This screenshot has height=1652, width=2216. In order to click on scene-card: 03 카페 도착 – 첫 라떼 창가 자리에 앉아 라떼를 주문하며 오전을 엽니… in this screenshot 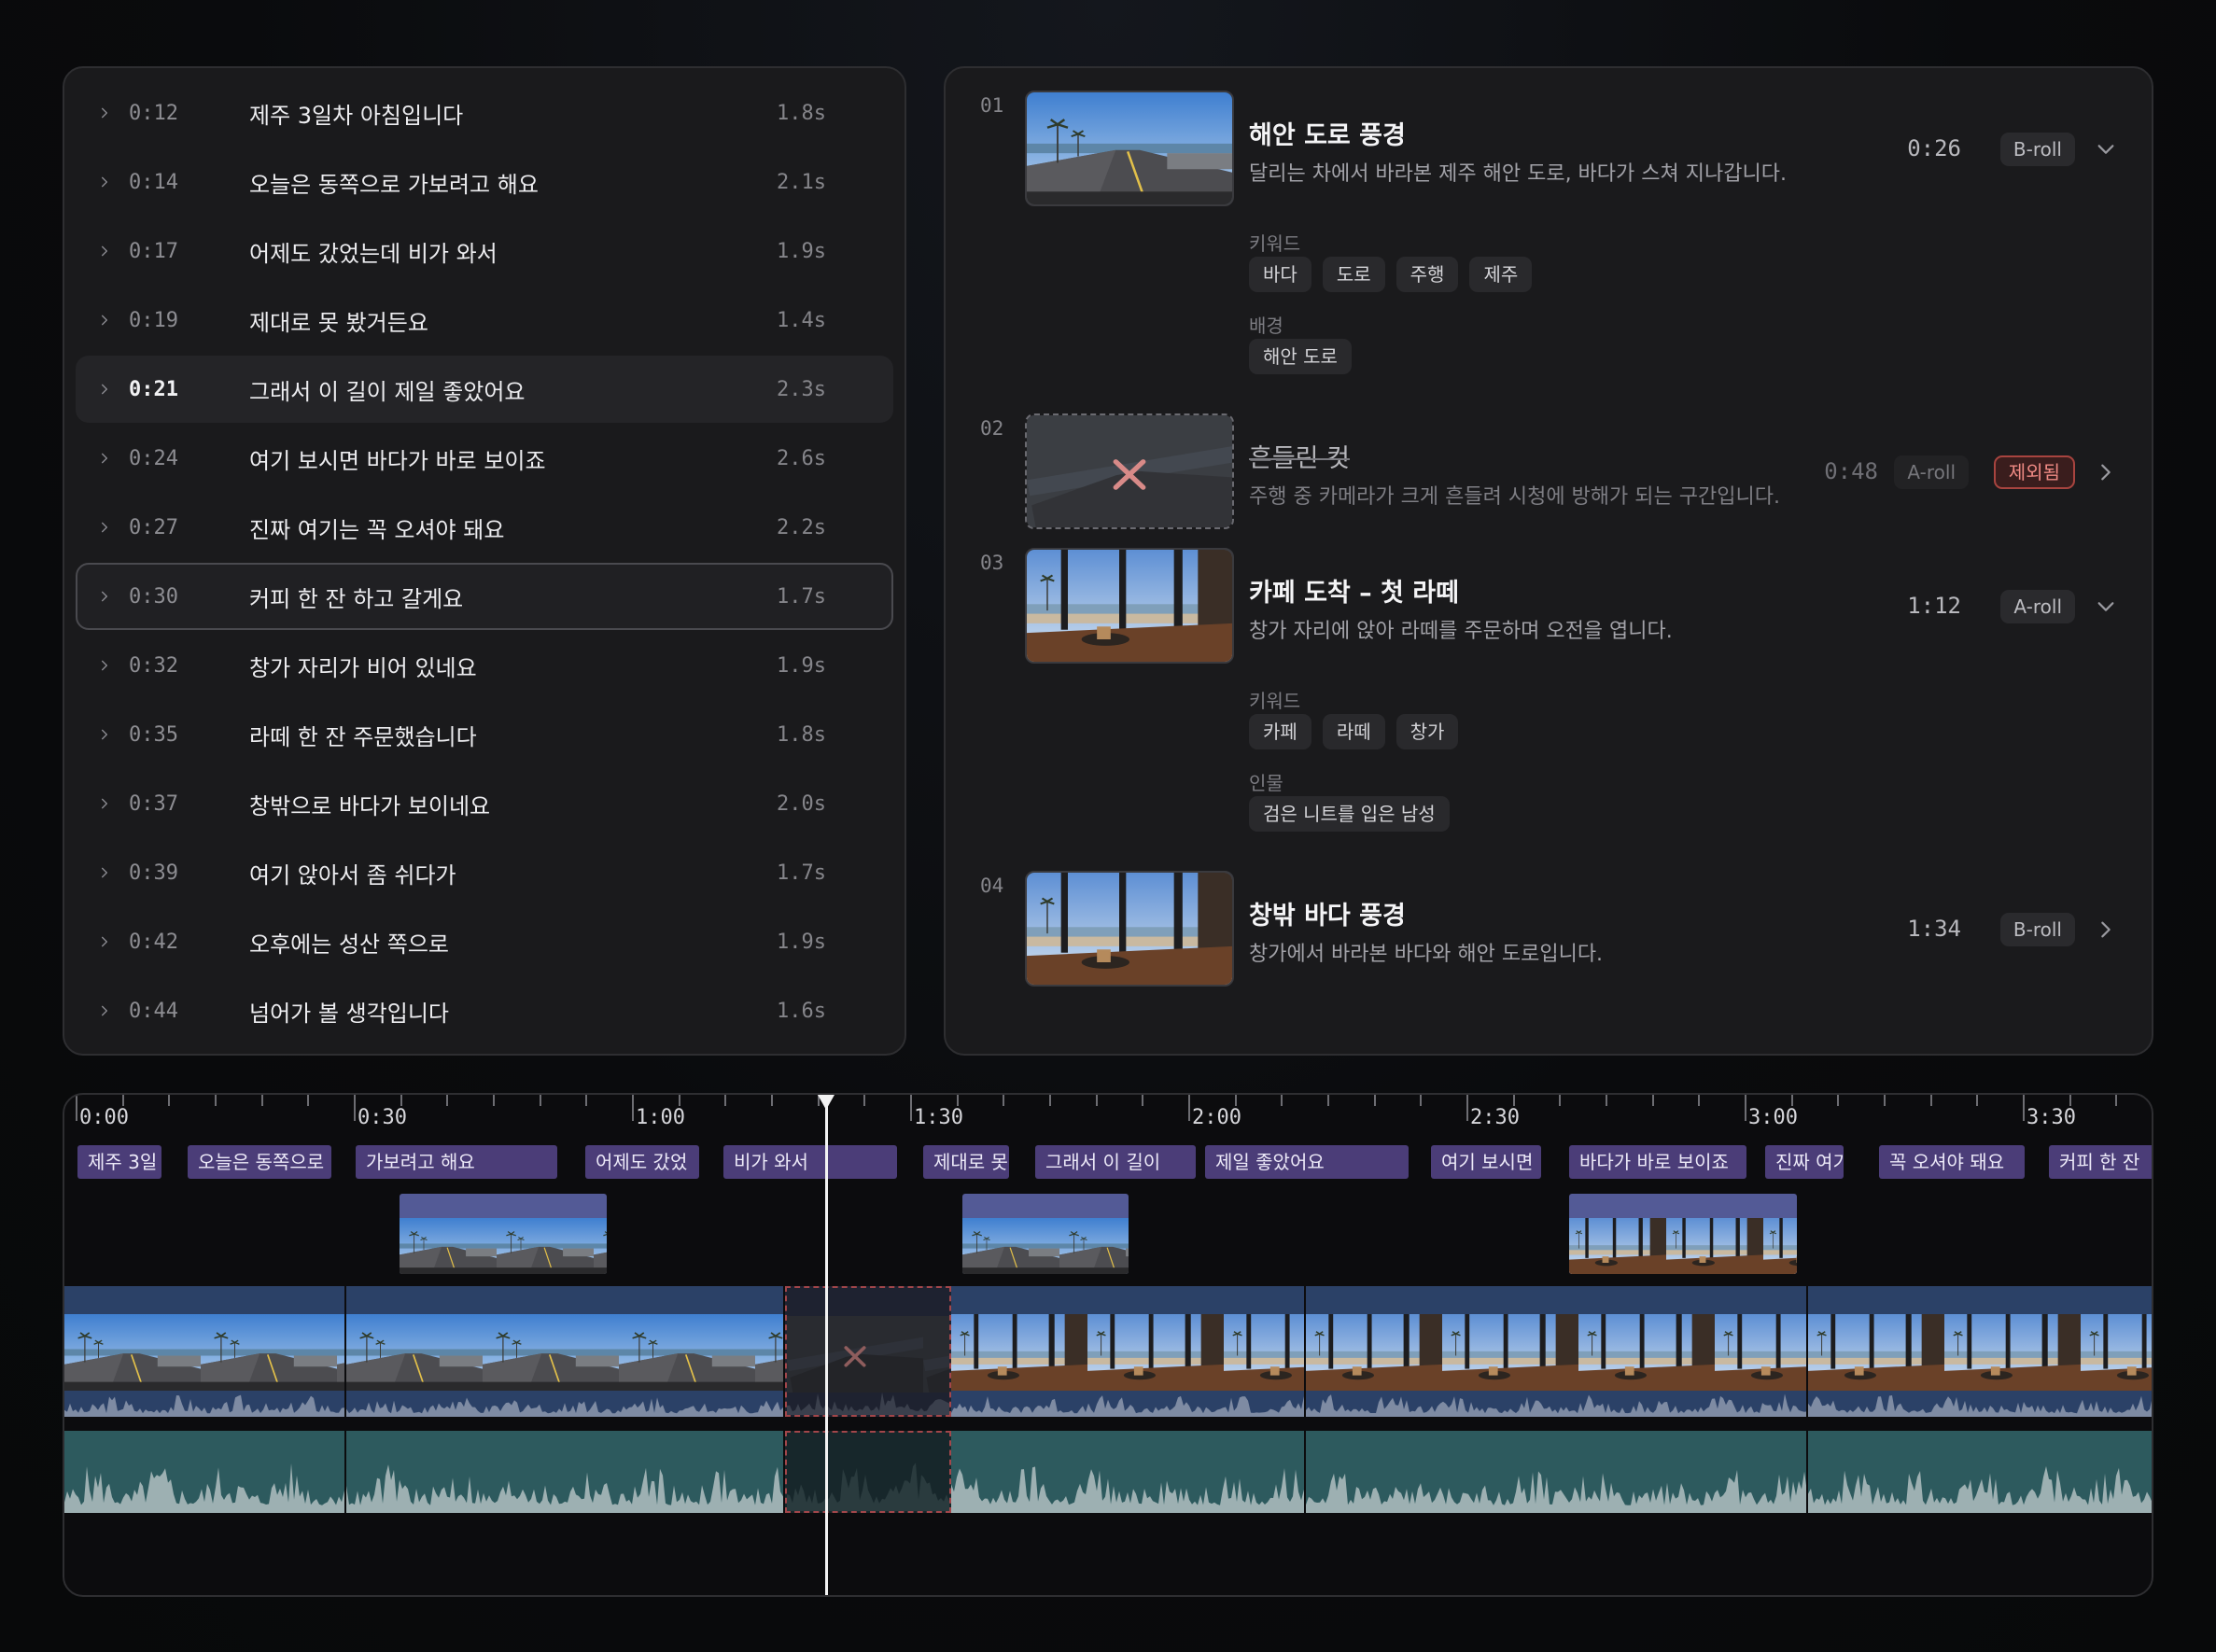, I will do `click(1549, 678)`.